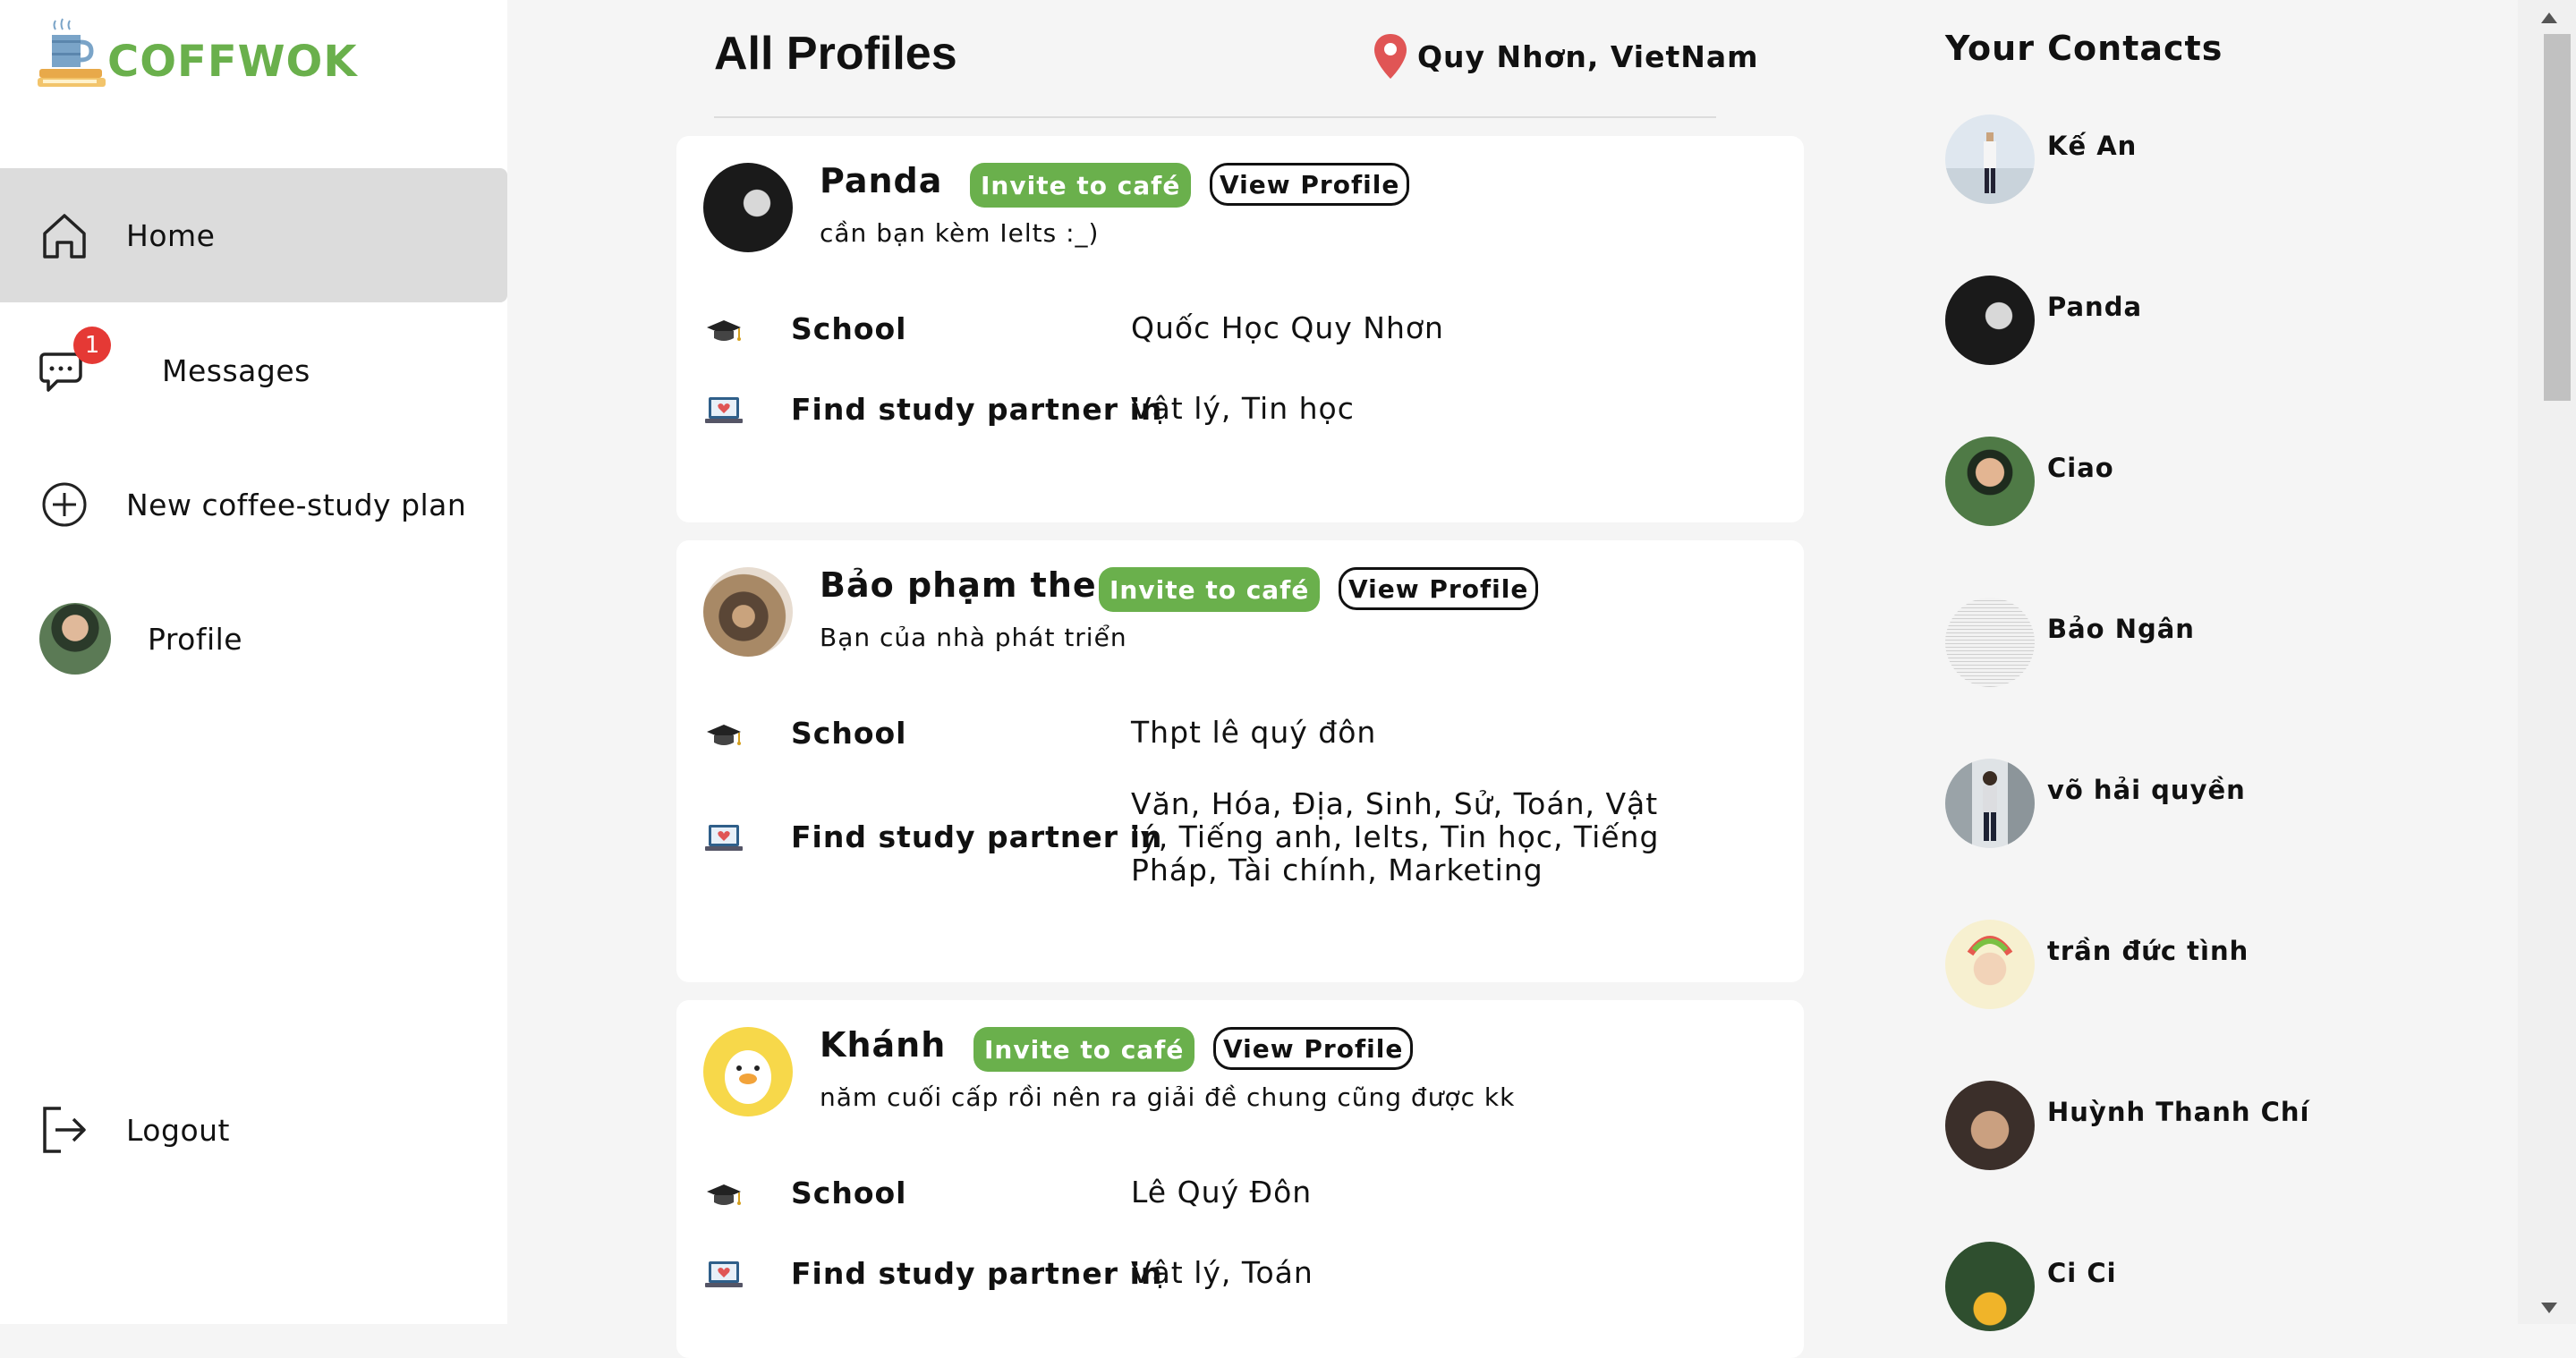  I want to click on study-value: Vật lý, Tin học, so click(1243, 409).